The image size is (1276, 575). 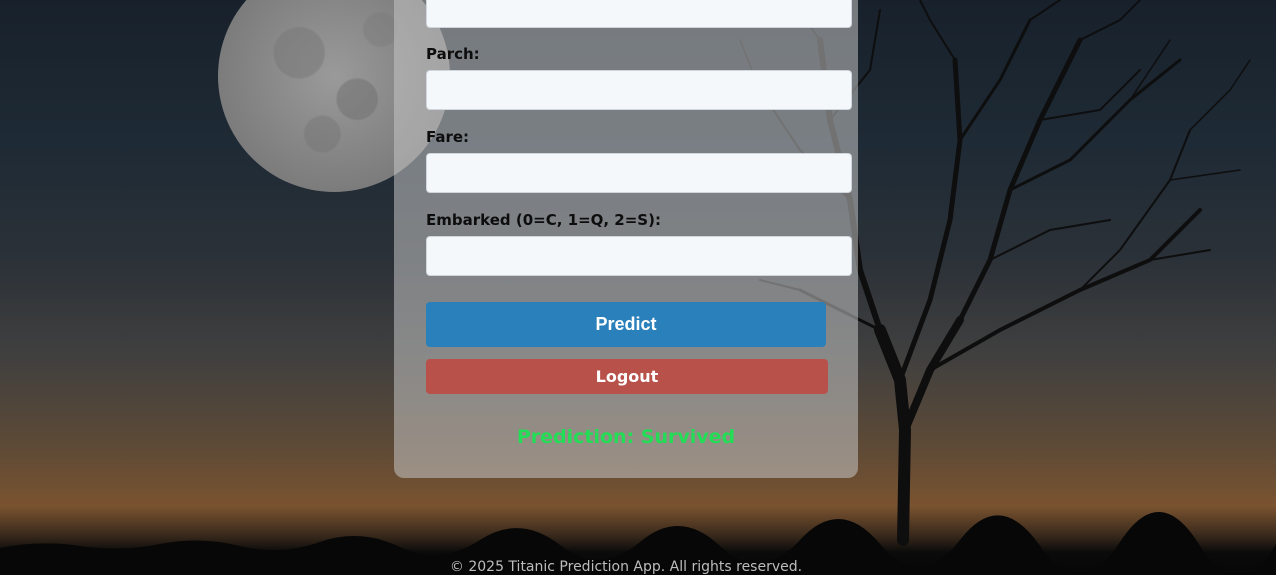 What do you see at coordinates (448, 137) in the screenshot?
I see `fare-label: Fare:` at bounding box center [448, 137].